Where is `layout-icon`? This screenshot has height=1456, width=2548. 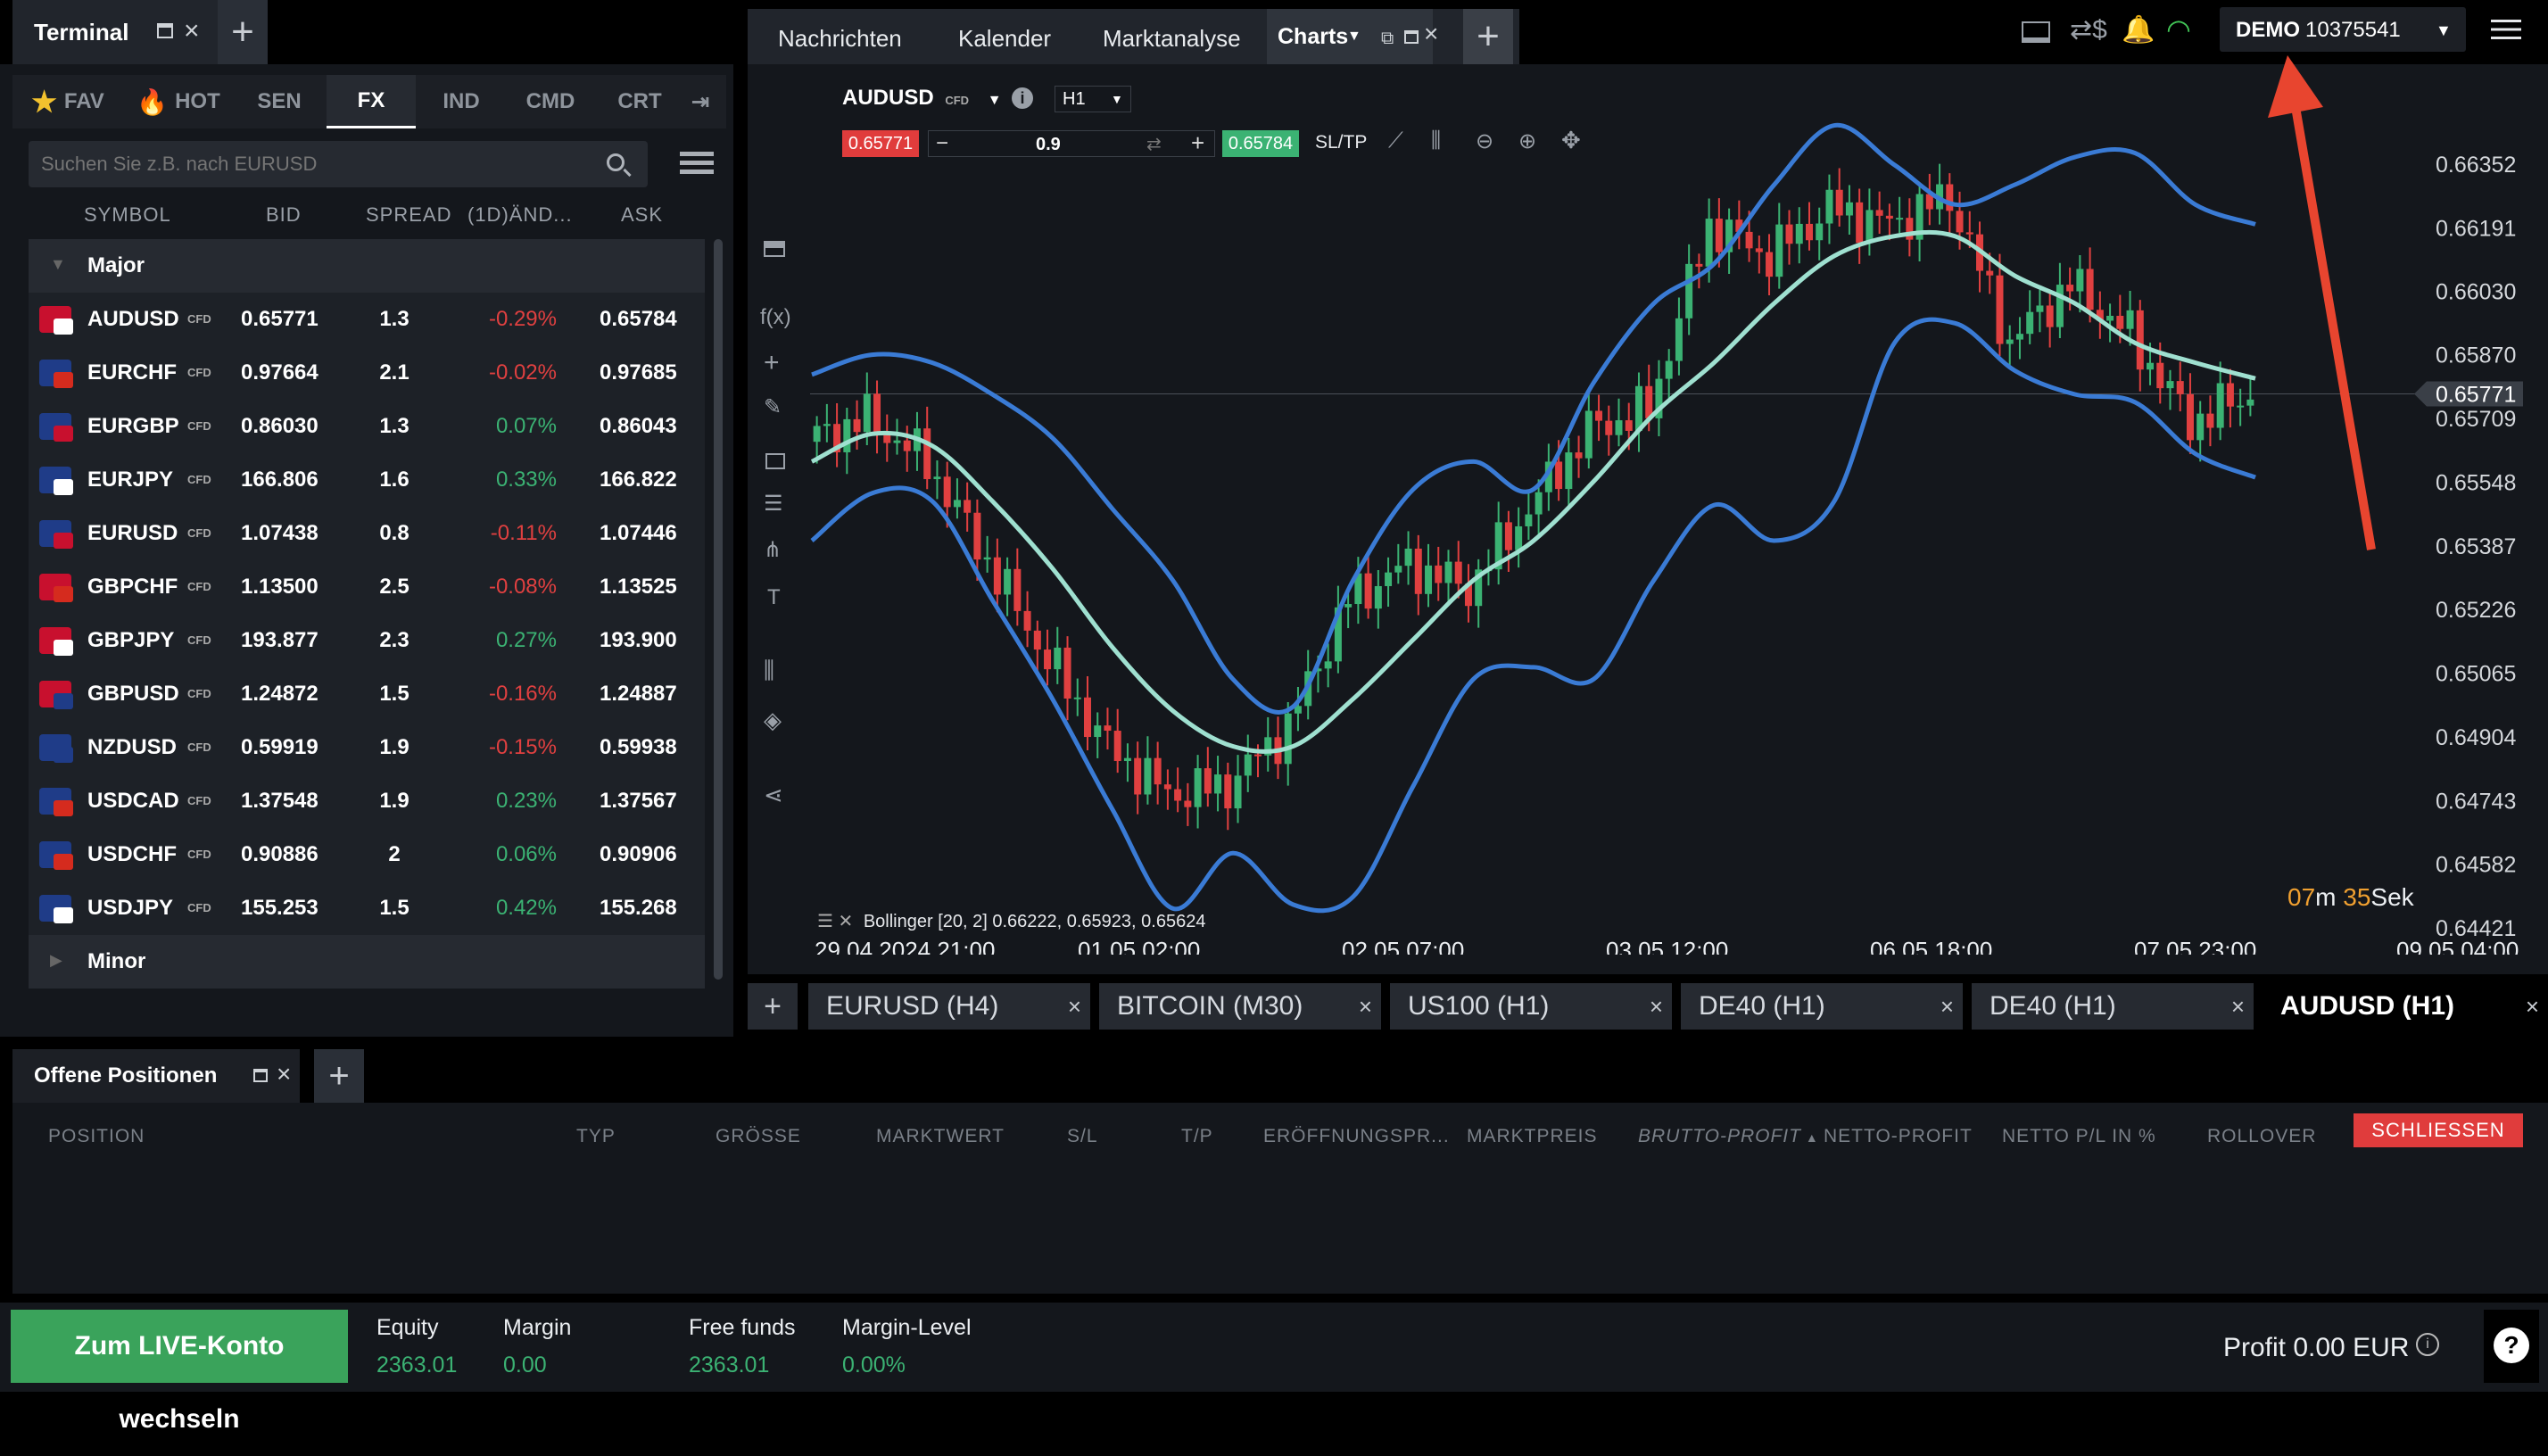
layout-icon is located at coordinates (2036, 32).